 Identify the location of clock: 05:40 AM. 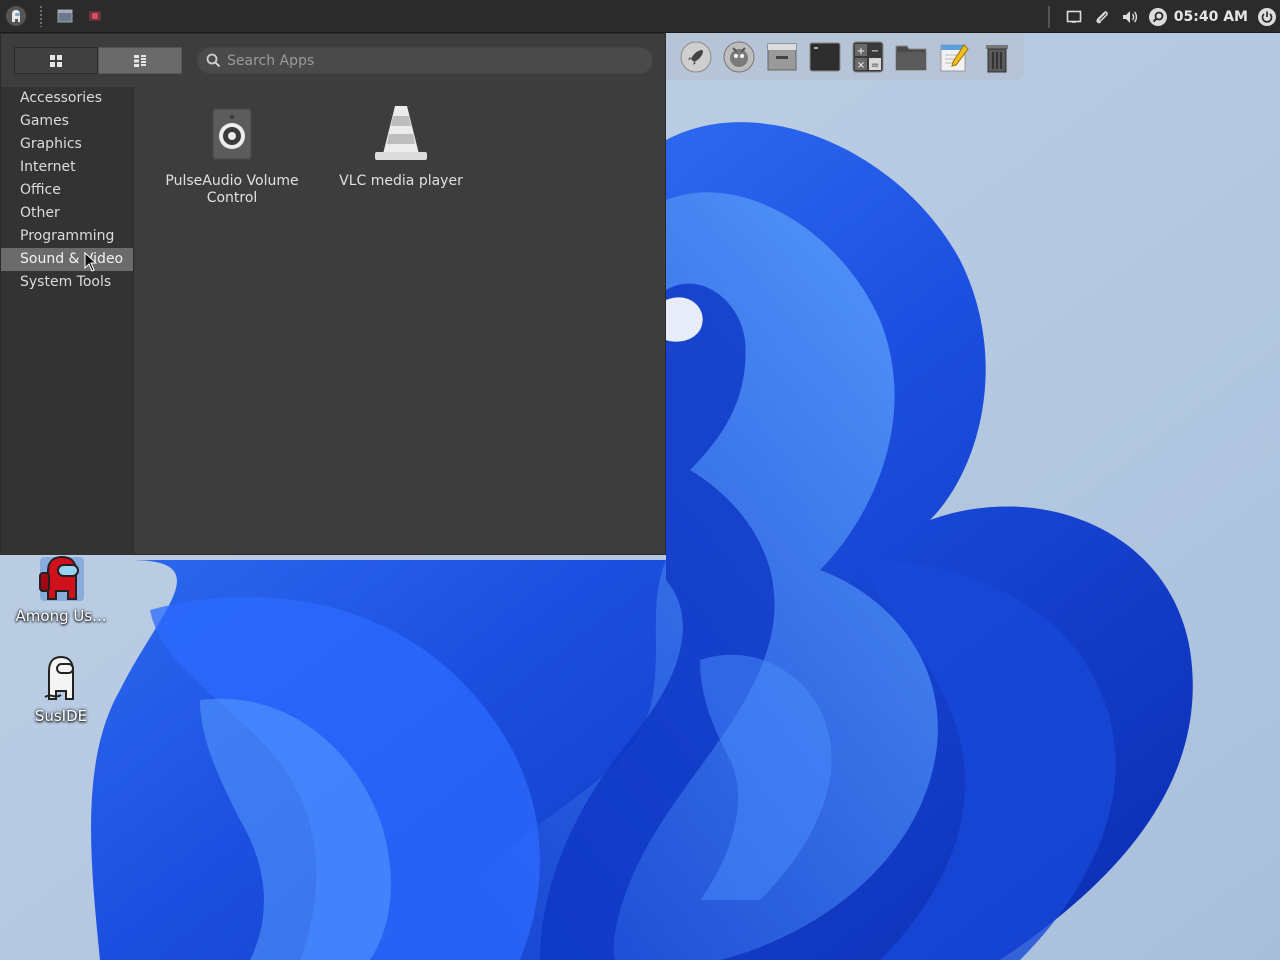
(1211, 17).